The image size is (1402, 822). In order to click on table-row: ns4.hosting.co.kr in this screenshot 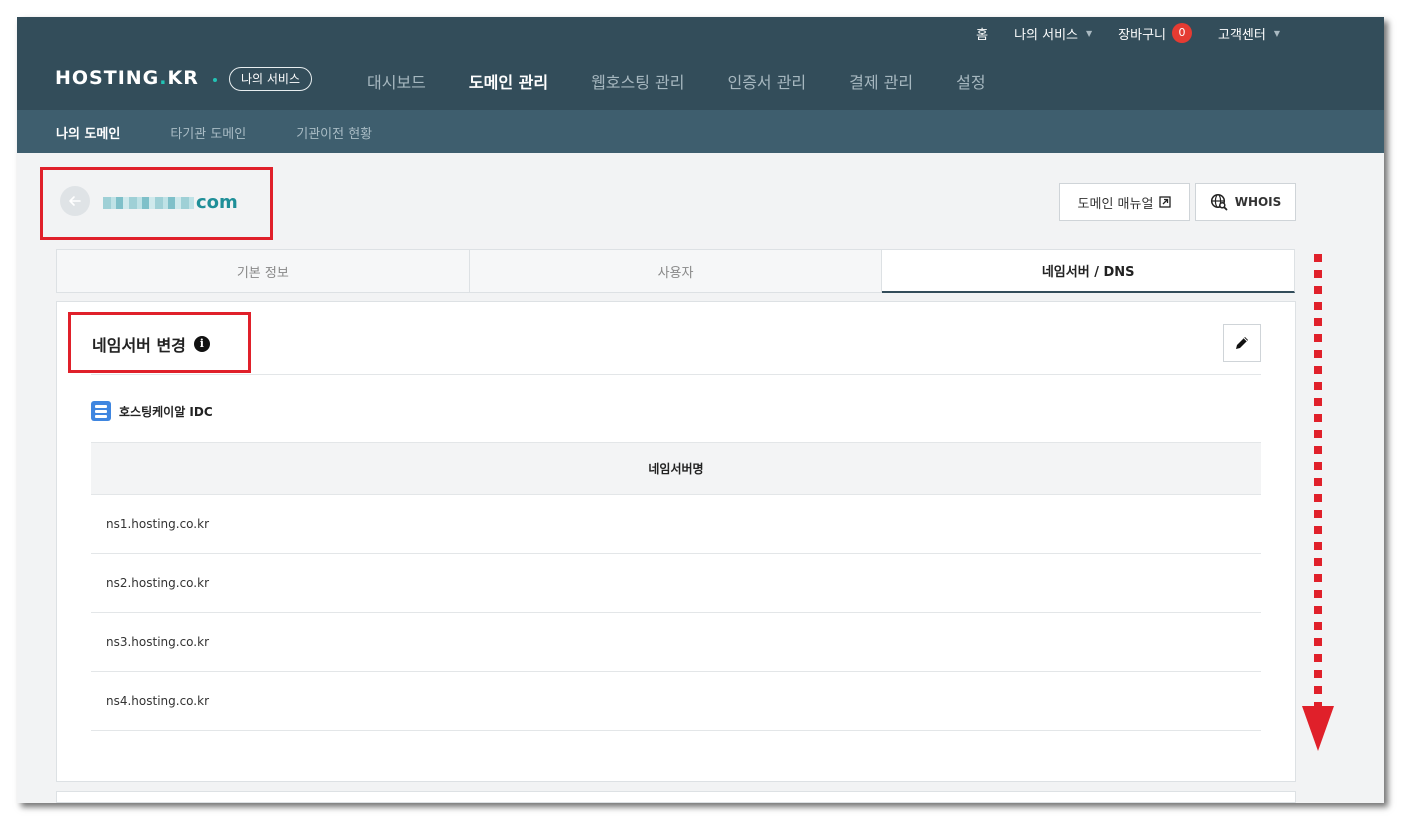, I will do `click(676, 701)`.